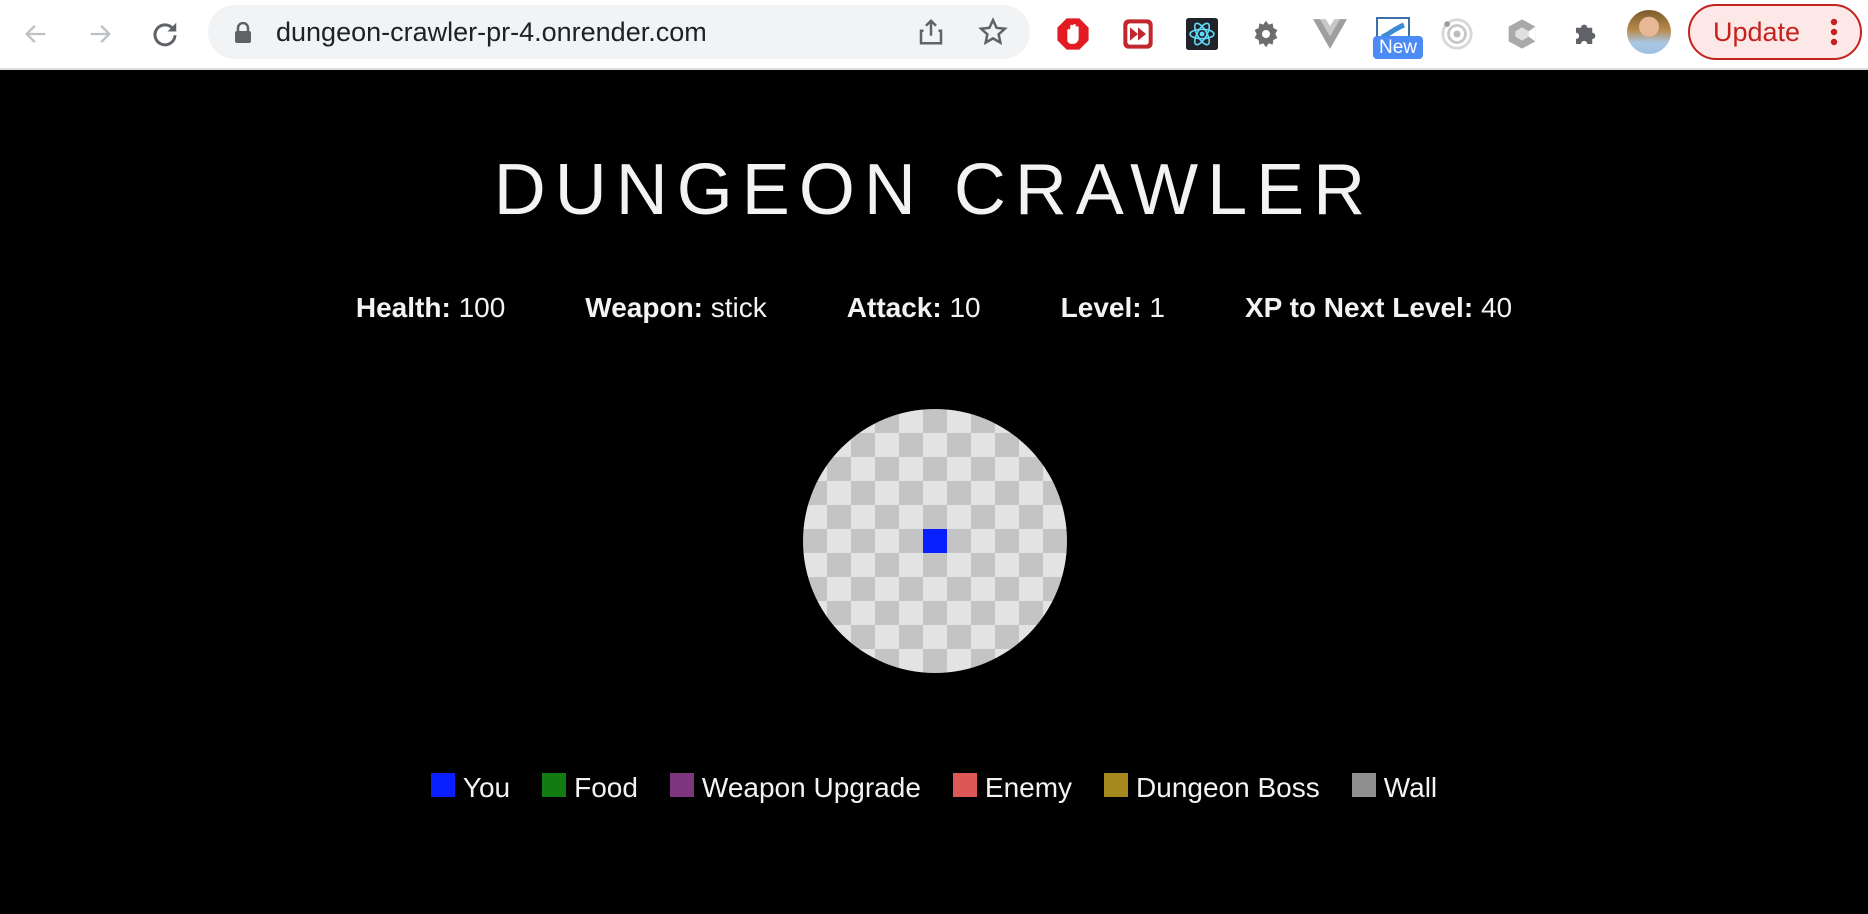 Image resolution: width=1868 pixels, height=914 pixels. I want to click on reload-icon, so click(165, 34).